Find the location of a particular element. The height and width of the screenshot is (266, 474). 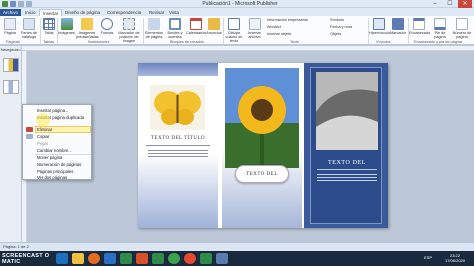

group-links: Vínculos is located at coordinates (383, 42).